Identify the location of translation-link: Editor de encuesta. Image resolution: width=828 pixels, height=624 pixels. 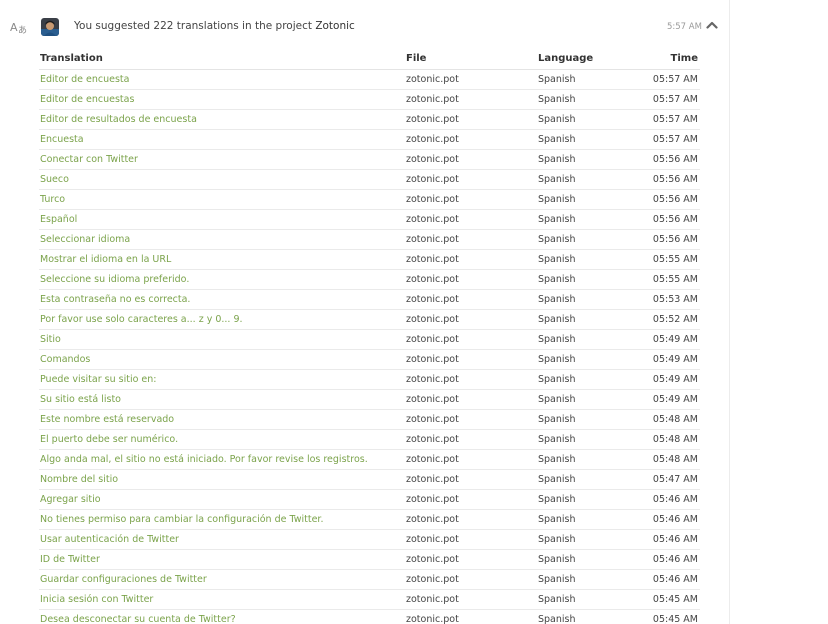
(84, 79).